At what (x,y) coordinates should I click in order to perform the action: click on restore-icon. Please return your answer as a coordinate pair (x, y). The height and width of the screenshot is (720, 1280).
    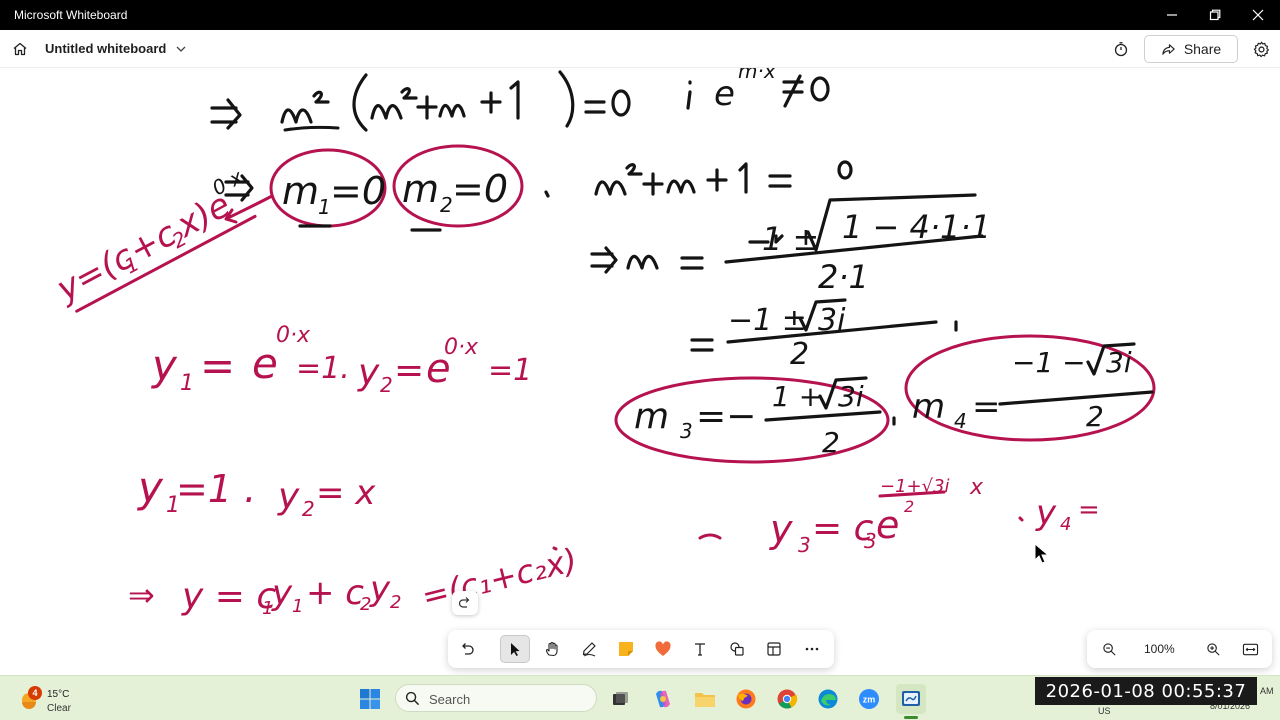
    Looking at the image, I should click on (1215, 15).